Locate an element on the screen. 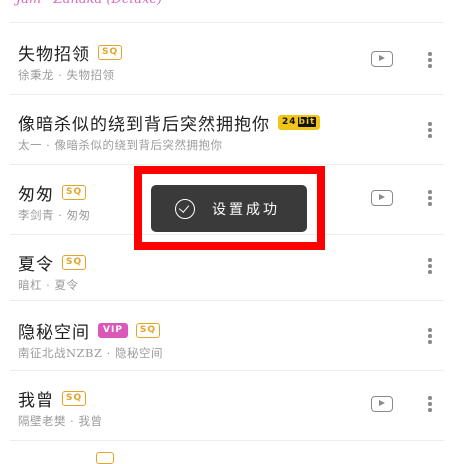 The height and width of the screenshot is (464, 454). song-title-line: 像暗杀似的绕到背后突然拥抱你 24 bit is located at coordinates (169, 122).